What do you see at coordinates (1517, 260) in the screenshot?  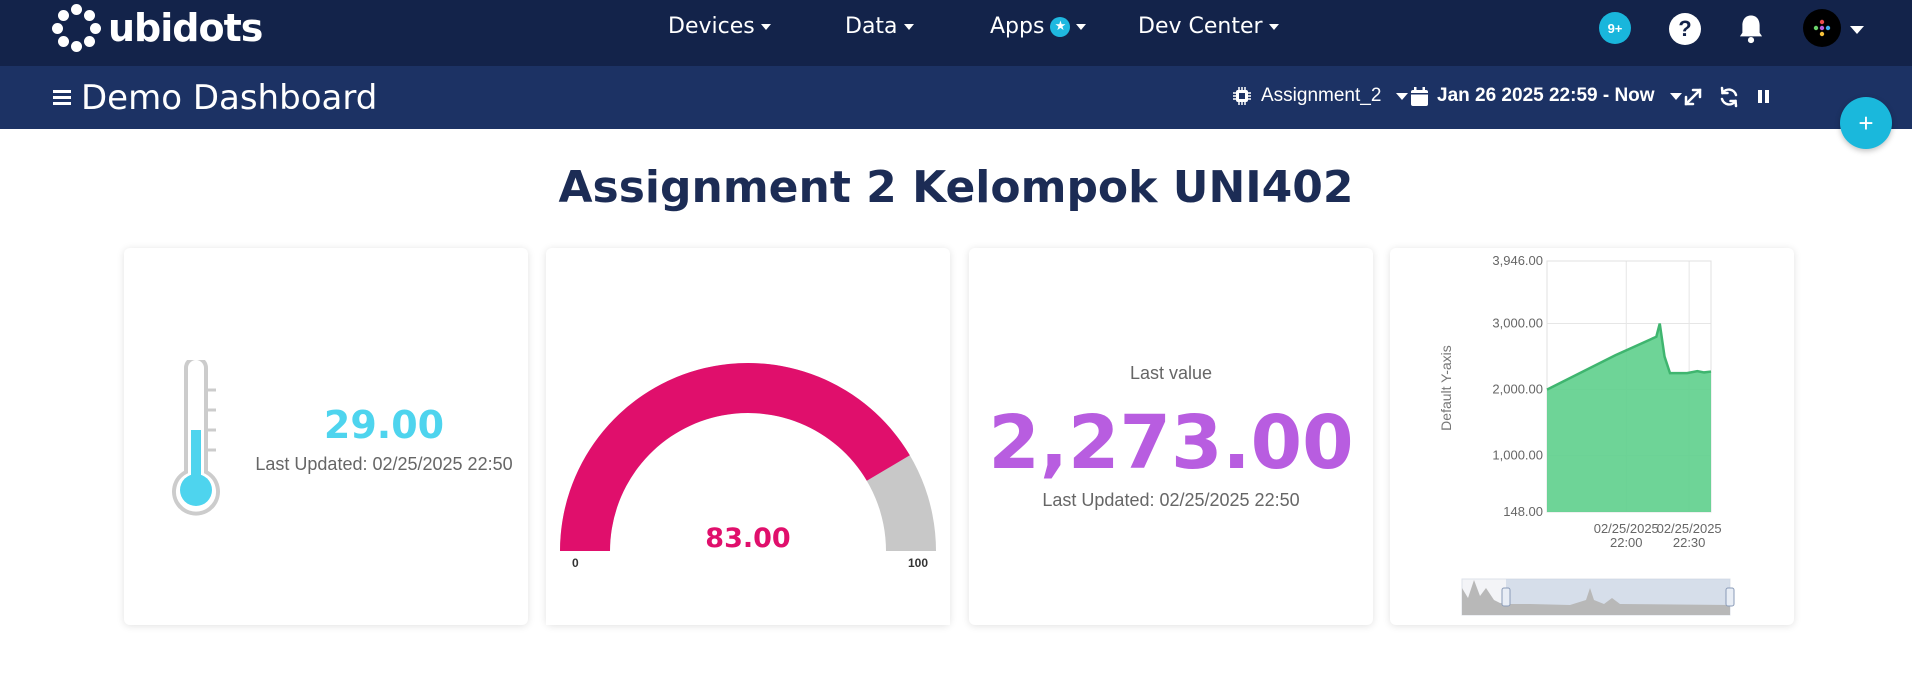 I see `chart-y-tick-label: 3,946.00` at bounding box center [1517, 260].